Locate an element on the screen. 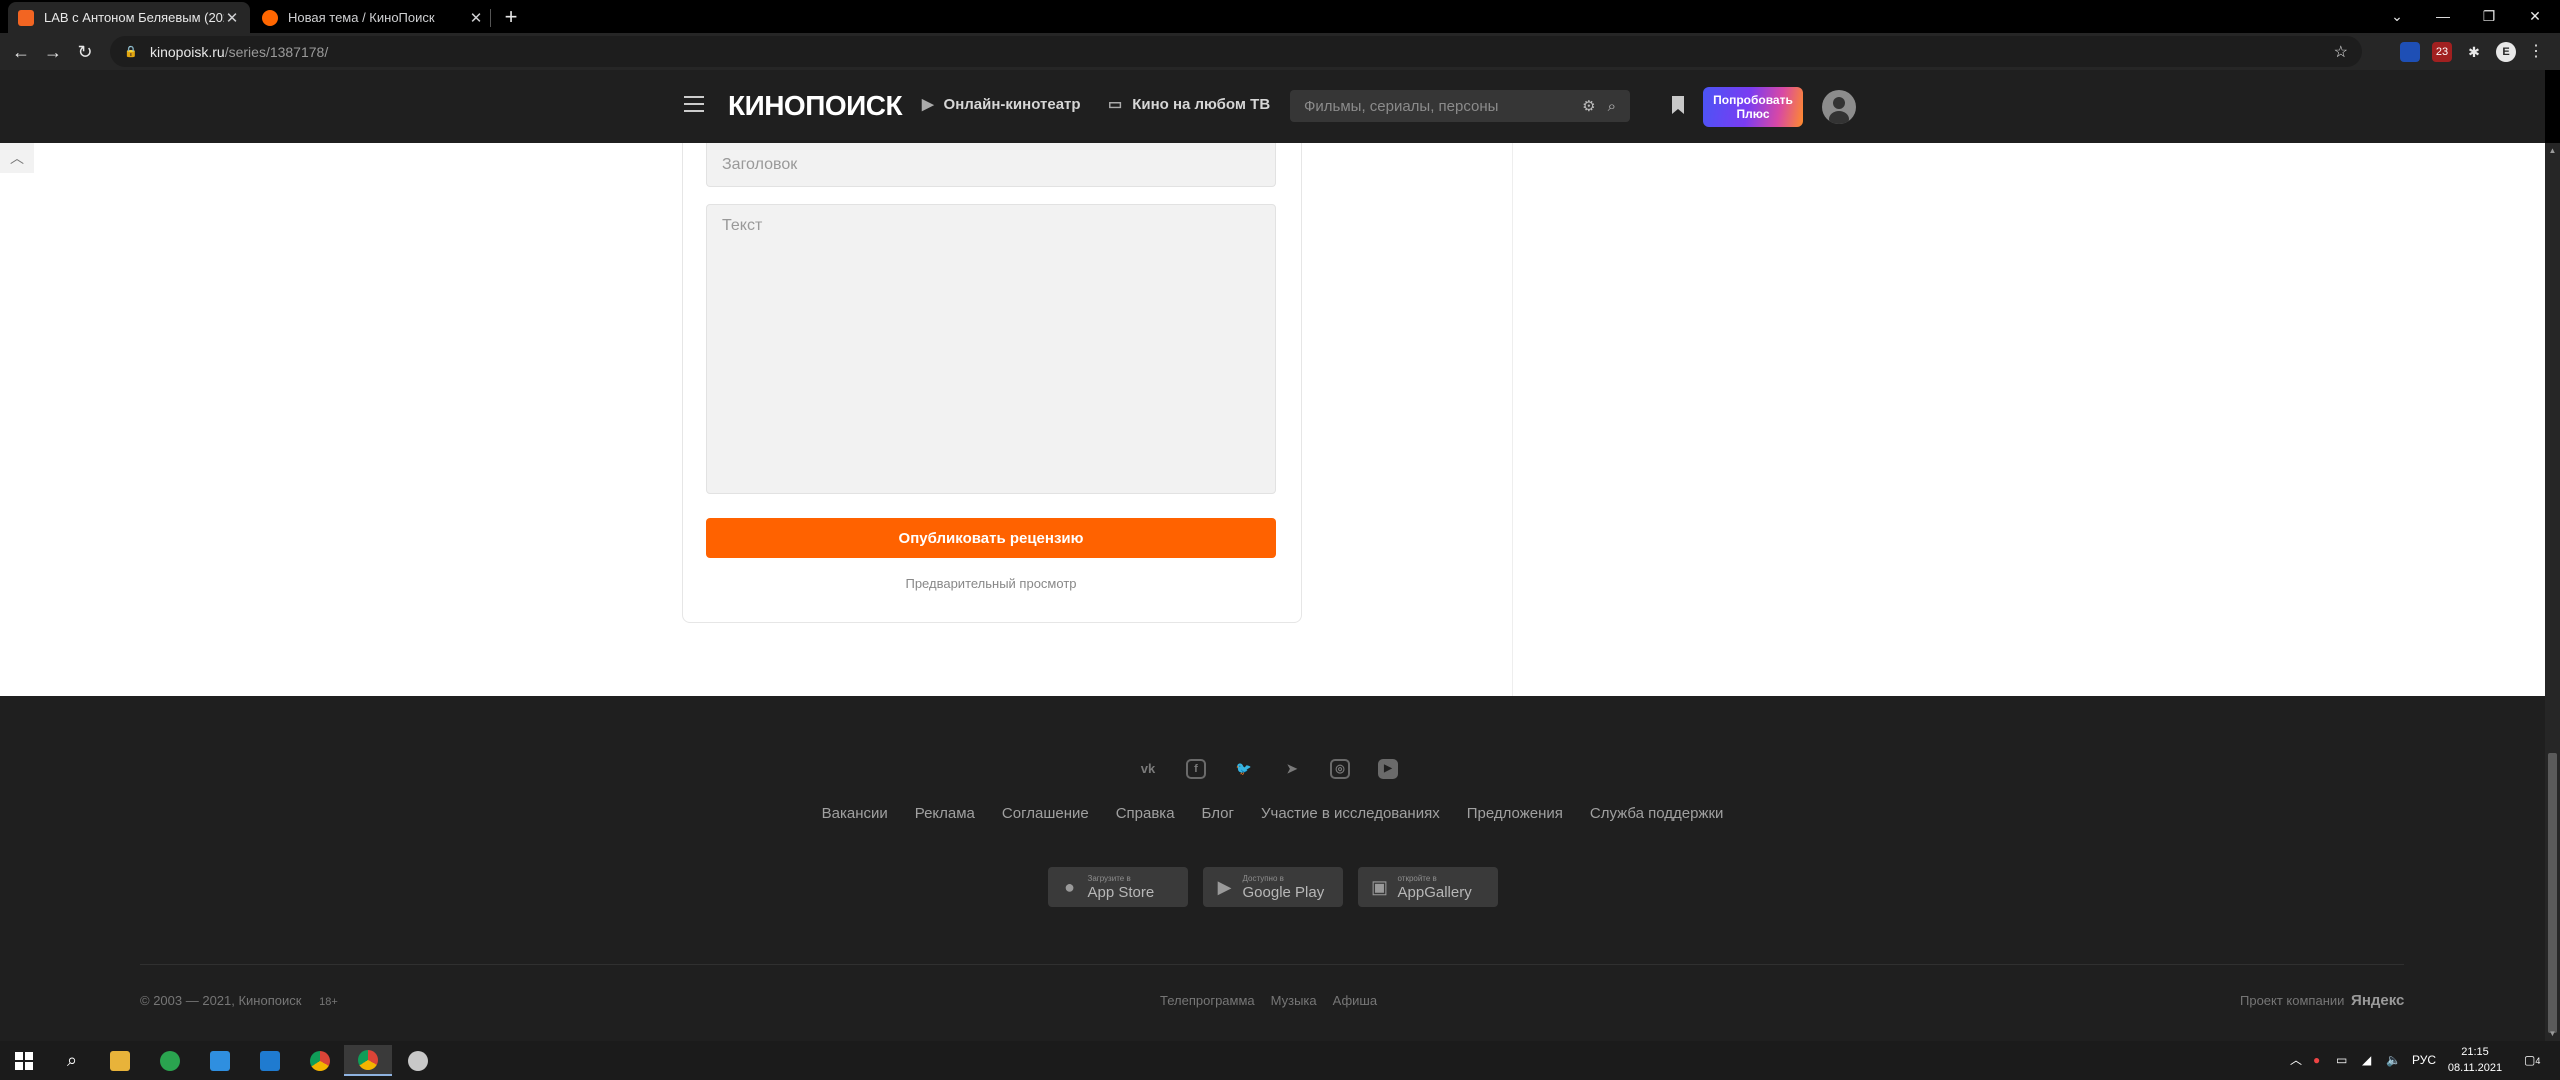  new-tab-button: + is located at coordinates (511, 17).